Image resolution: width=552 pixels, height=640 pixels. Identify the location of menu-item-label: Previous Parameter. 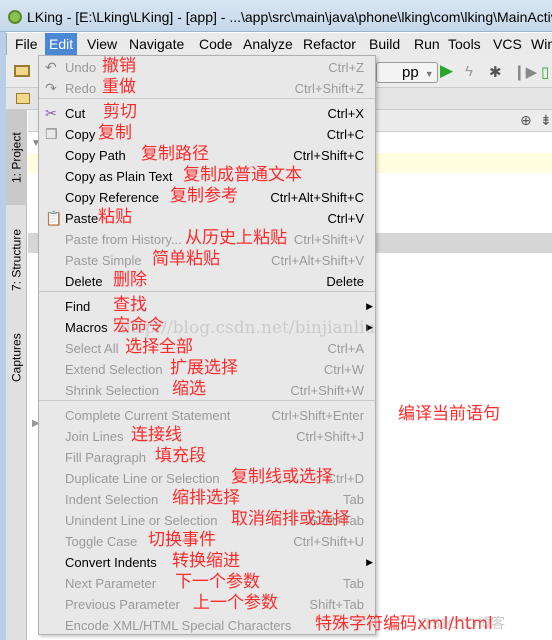
(122, 604).